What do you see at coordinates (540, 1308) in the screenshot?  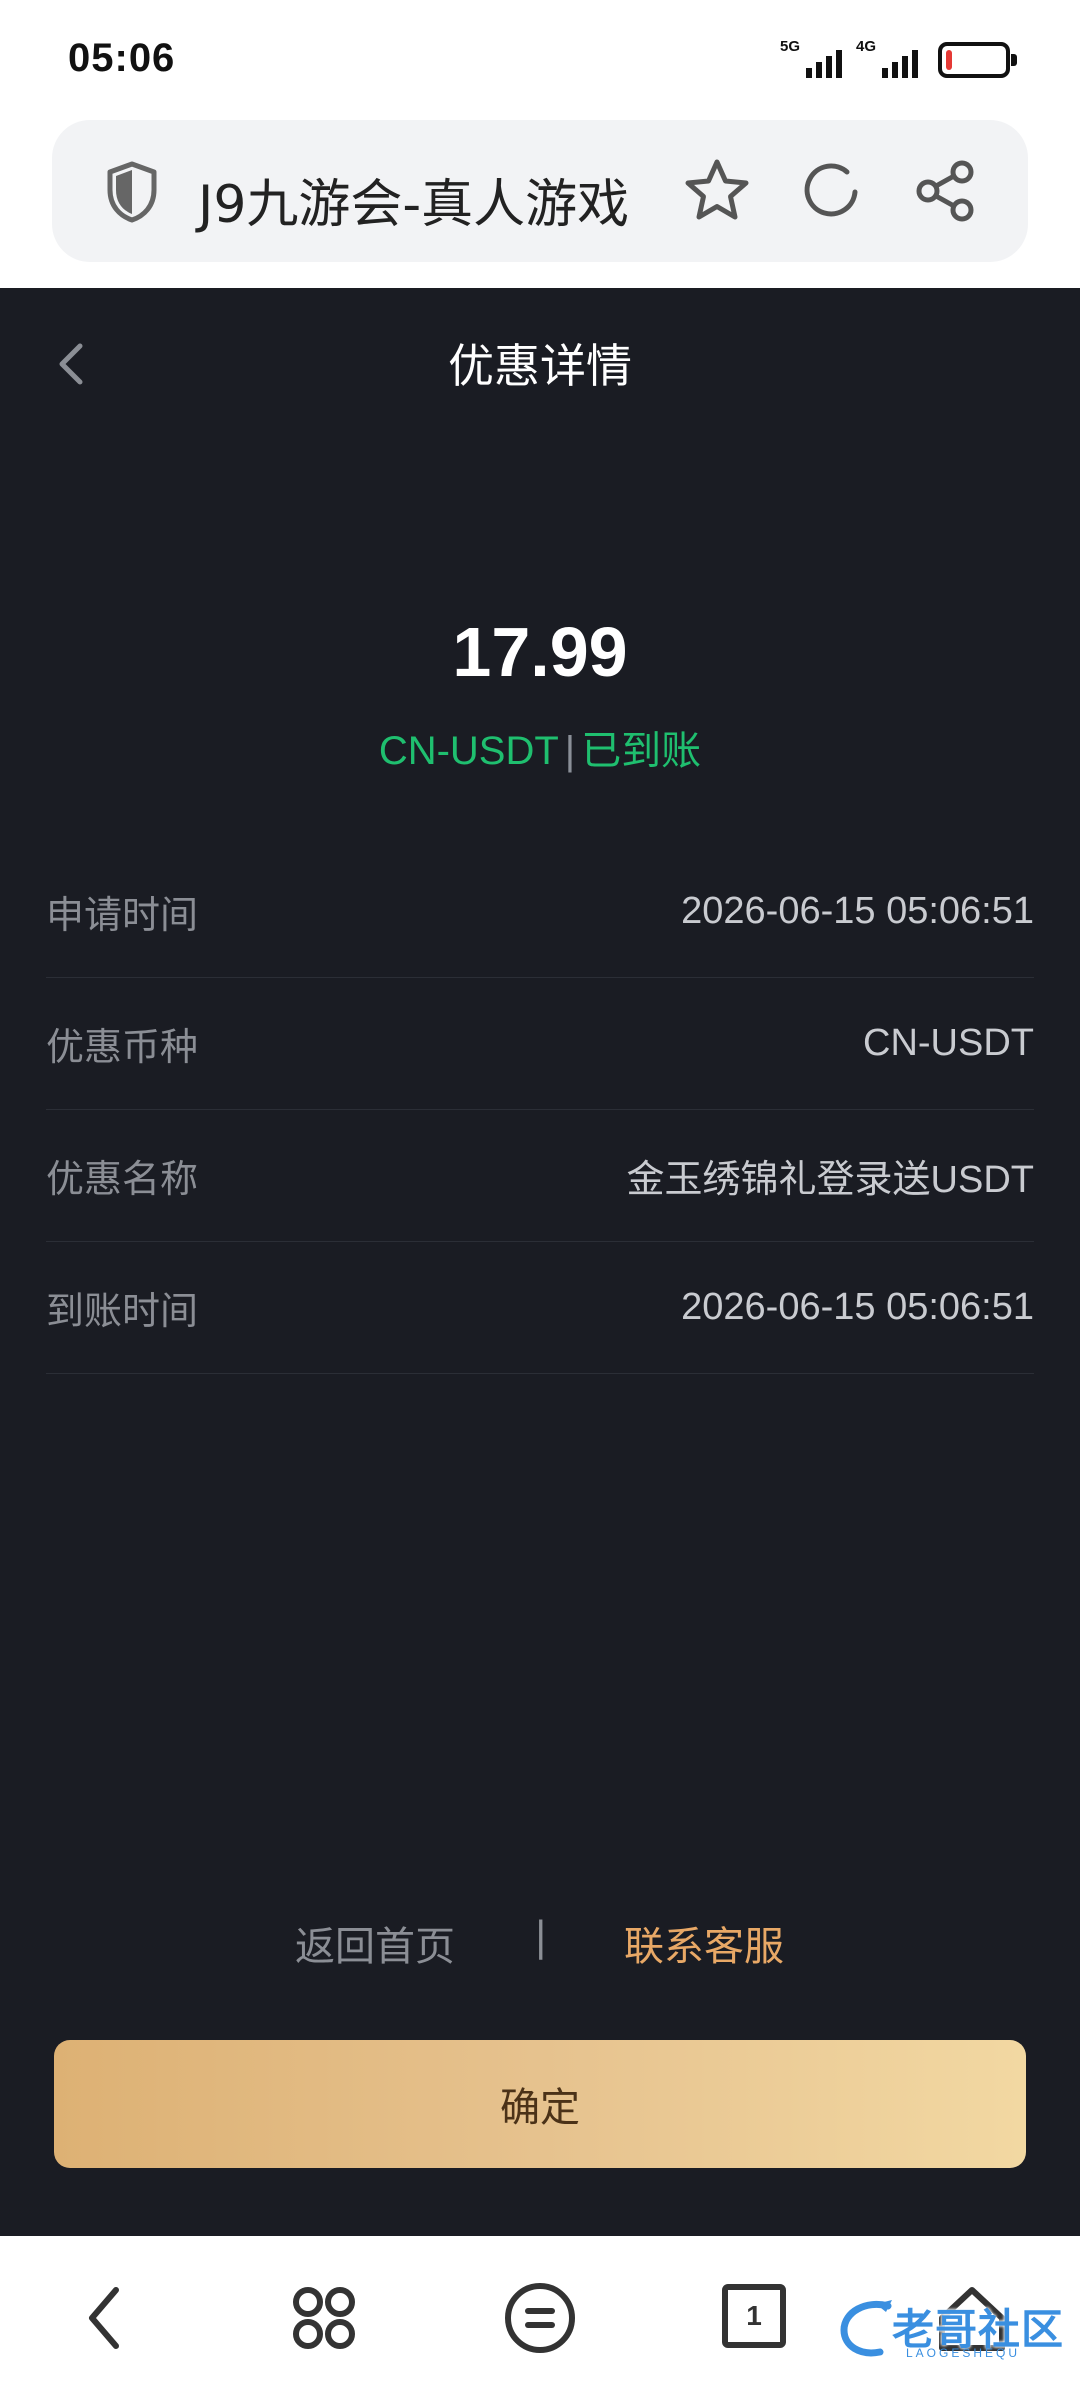 I see `detail-row: 到账时间 2026-06-15 05:06:51` at bounding box center [540, 1308].